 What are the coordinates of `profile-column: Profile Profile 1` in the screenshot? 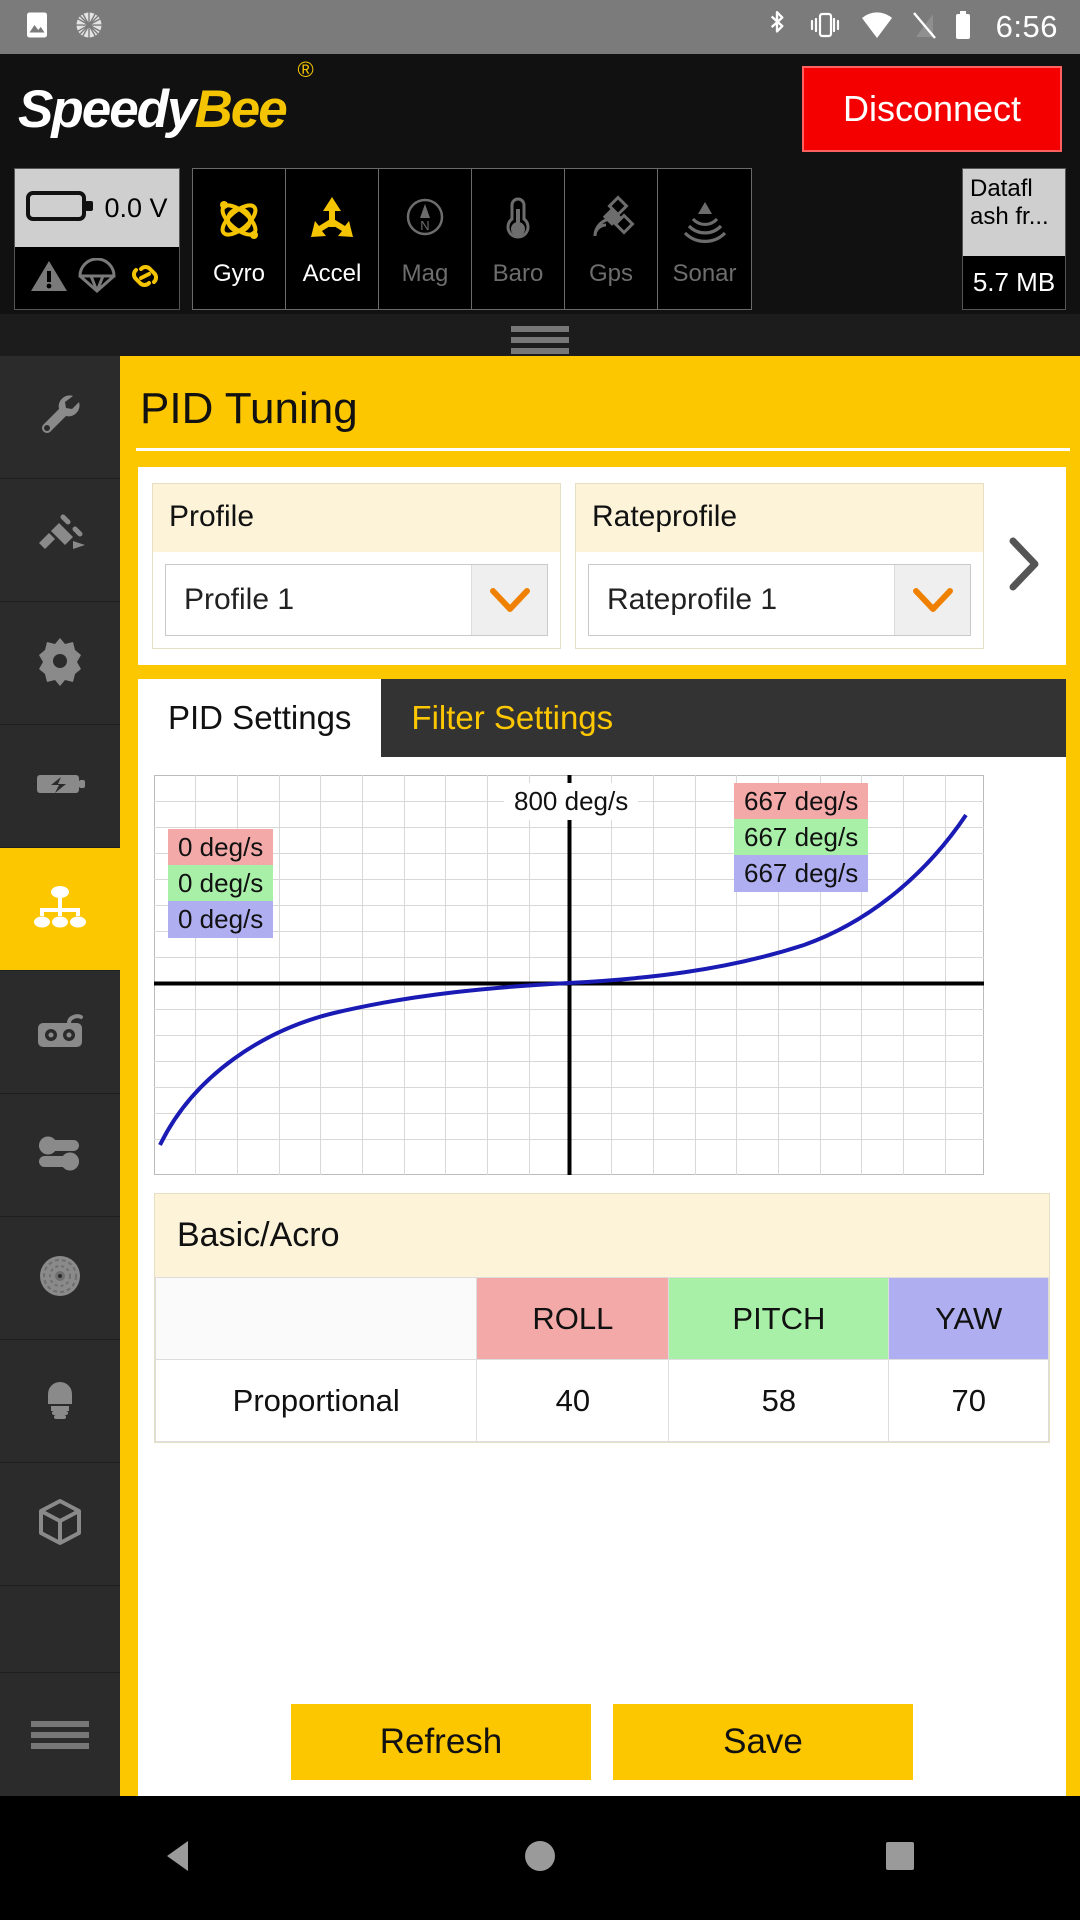 It's located at (356, 566).